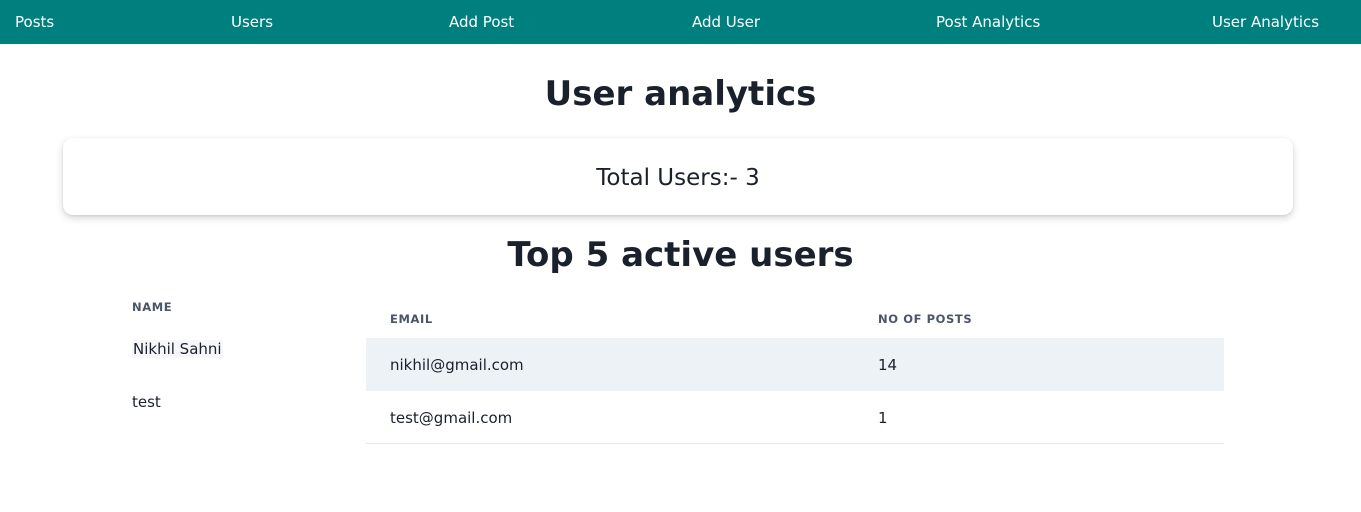  Describe the element at coordinates (457, 365) in the screenshot. I see `email-cell: nikhil@gmail.com` at that location.